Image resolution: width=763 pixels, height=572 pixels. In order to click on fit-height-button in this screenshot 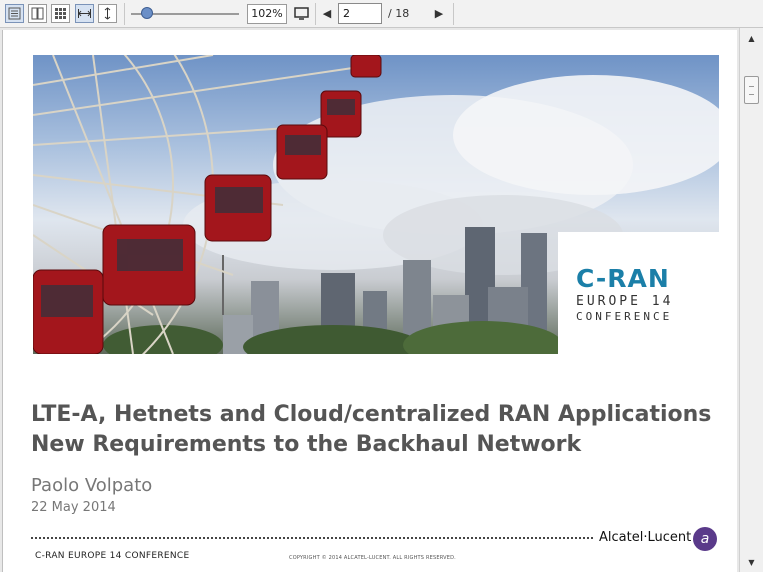, I will do `click(107, 13)`.